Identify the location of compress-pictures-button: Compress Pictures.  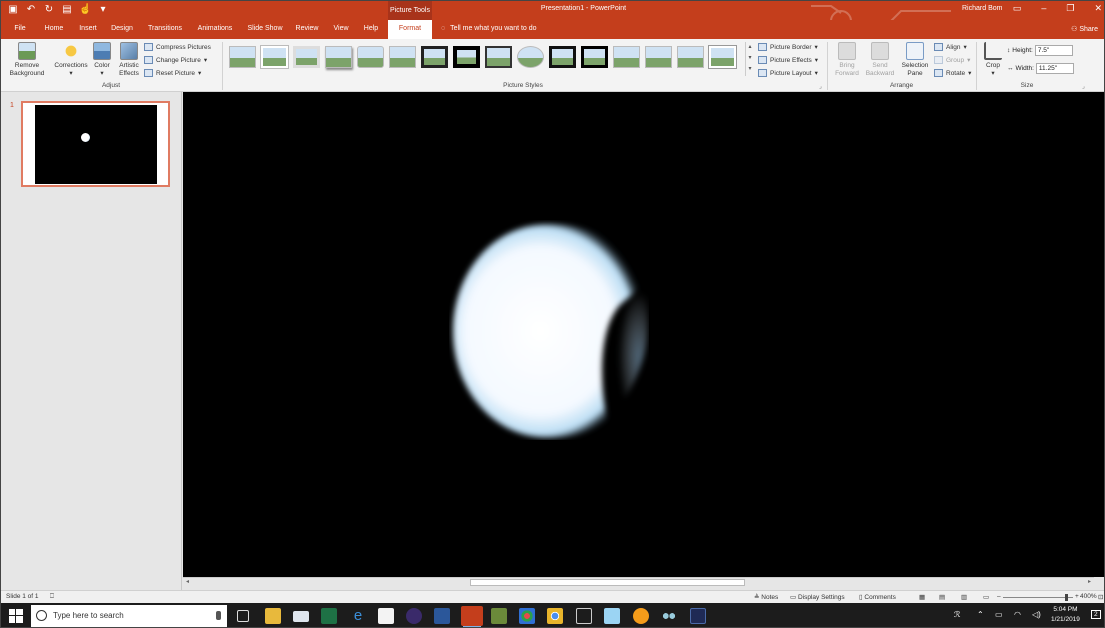
(177, 47).